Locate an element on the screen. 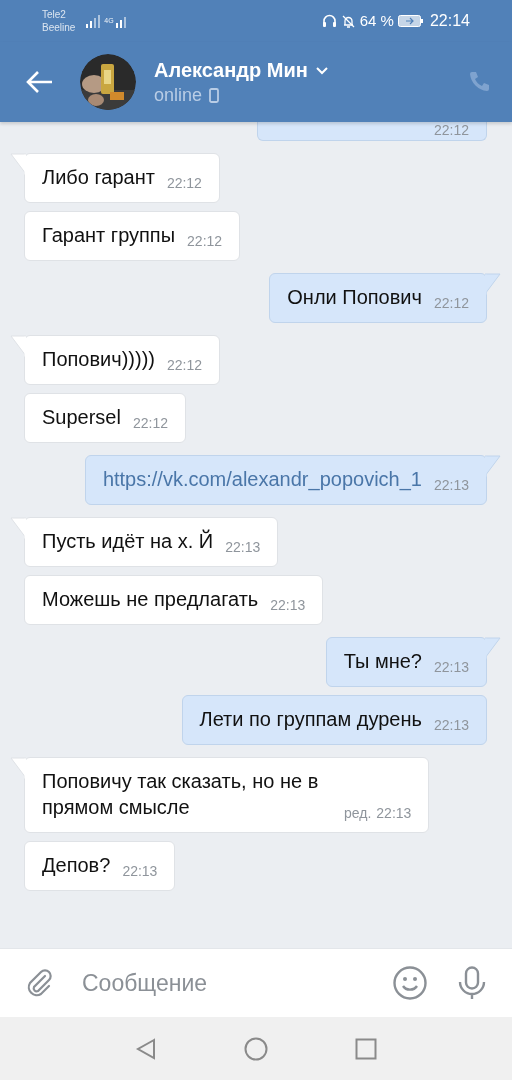  message-bubble: Лети по группам дурень 22:13 is located at coordinates (334, 720).